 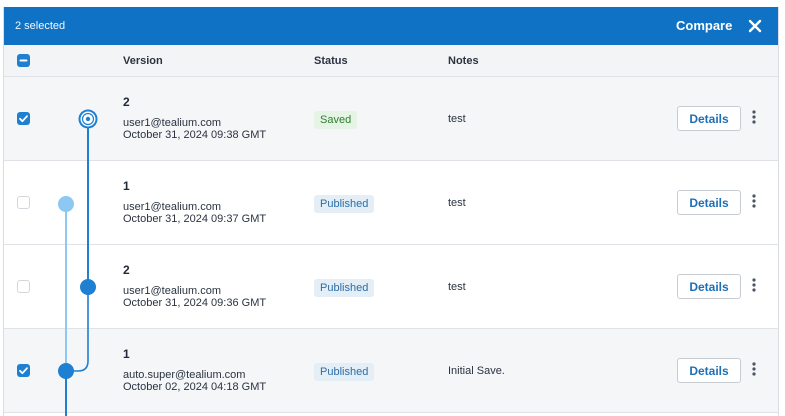 What do you see at coordinates (391, 26) in the screenshot?
I see `selection-toolbar: 2 selected Compare` at bounding box center [391, 26].